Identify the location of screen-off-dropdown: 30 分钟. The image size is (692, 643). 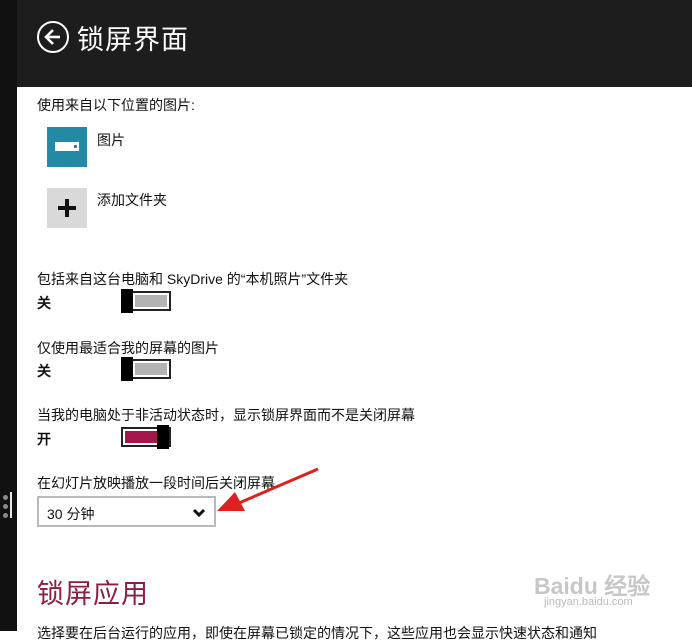
(126, 511).